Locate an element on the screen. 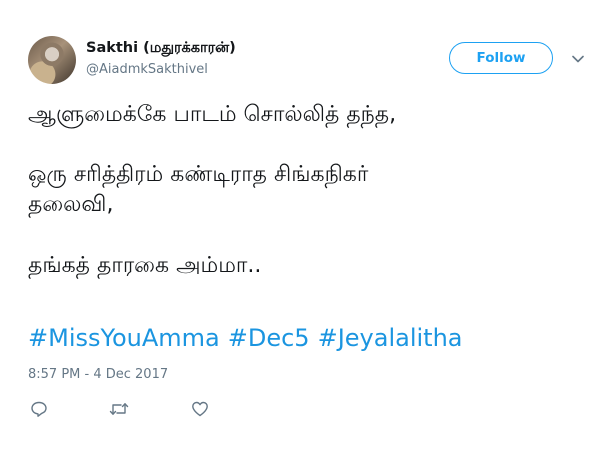  timestamp: 8:57 PM - 4 Dec 2017 is located at coordinates (98, 374).